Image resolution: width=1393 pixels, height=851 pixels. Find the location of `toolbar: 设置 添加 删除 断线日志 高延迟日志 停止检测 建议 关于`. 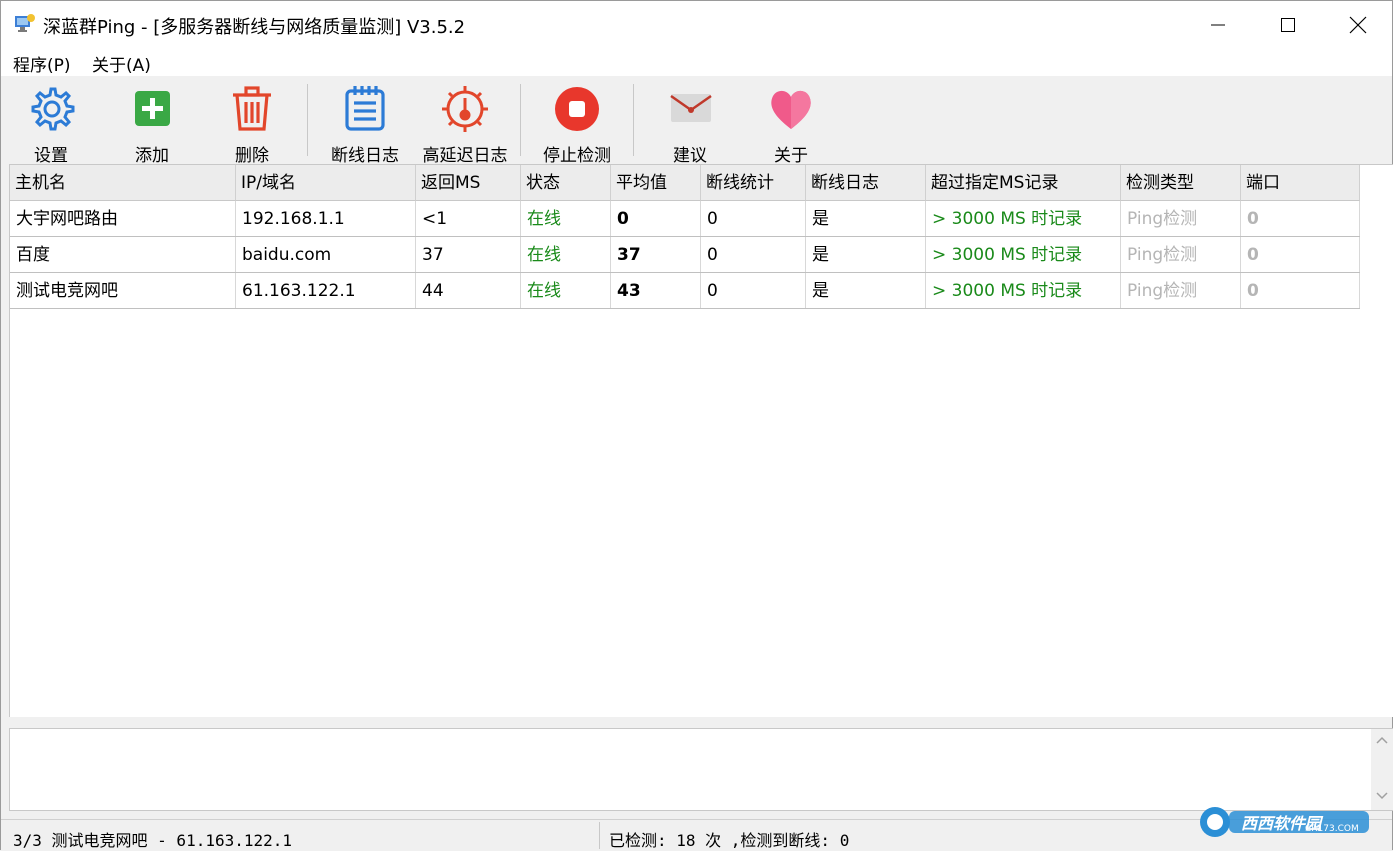

toolbar: 设置 添加 删除 断线日志 高延迟日志 停止检测 建议 关于 is located at coordinates (696, 121).